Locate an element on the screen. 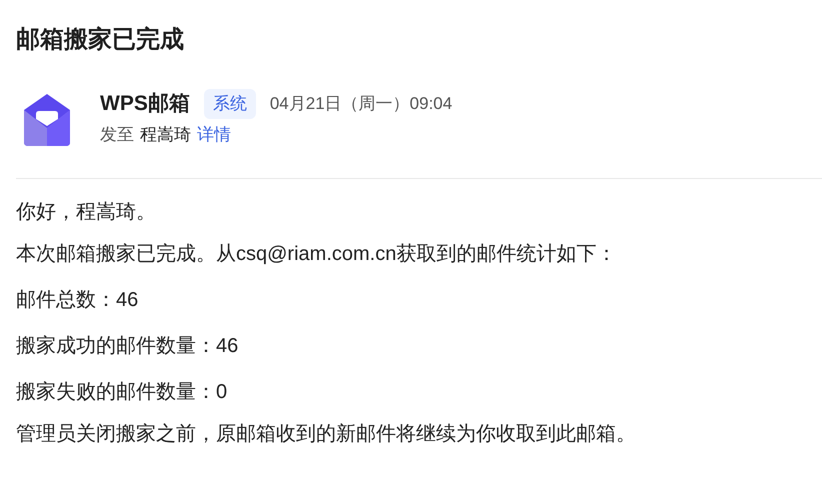  body-text: 本次邮箱搬家已完成。从csq@riam.com.cn获取到的邮件统计如下： is located at coordinates (317, 254).